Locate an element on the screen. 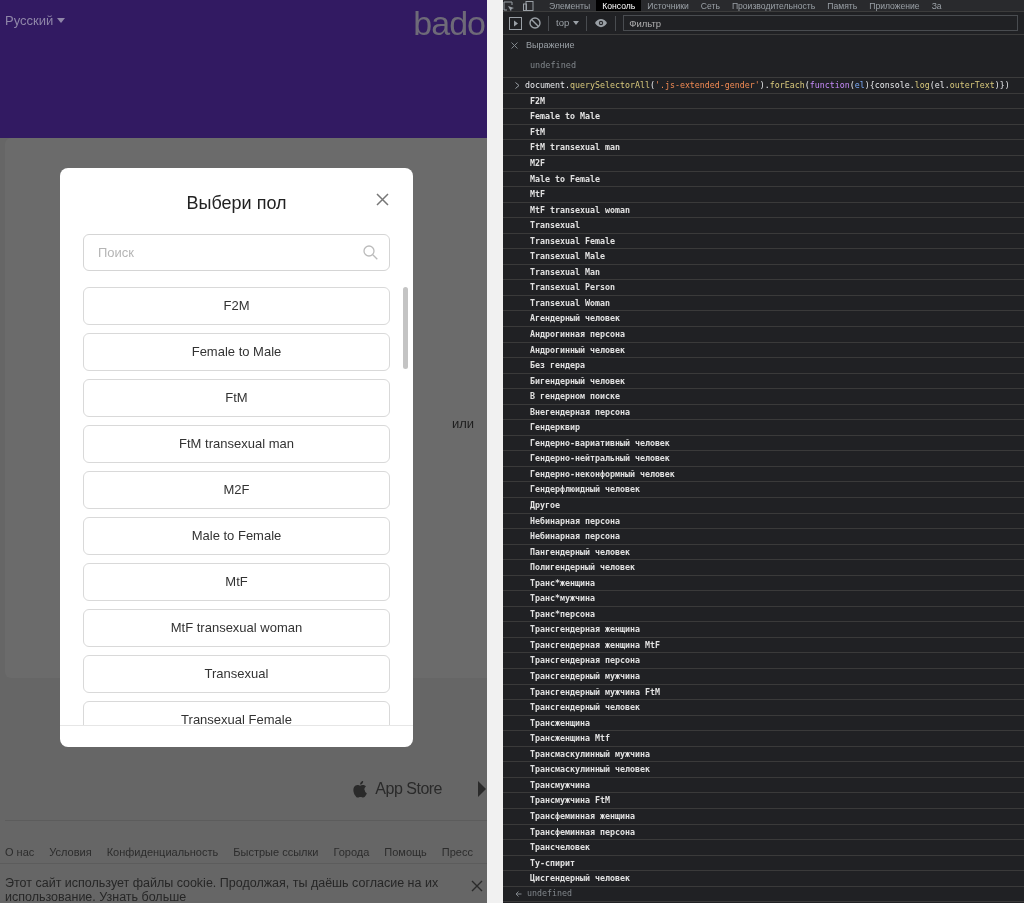 This screenshot has height=903, width=1024. prompt-icon is located at coordinates (517, 85).